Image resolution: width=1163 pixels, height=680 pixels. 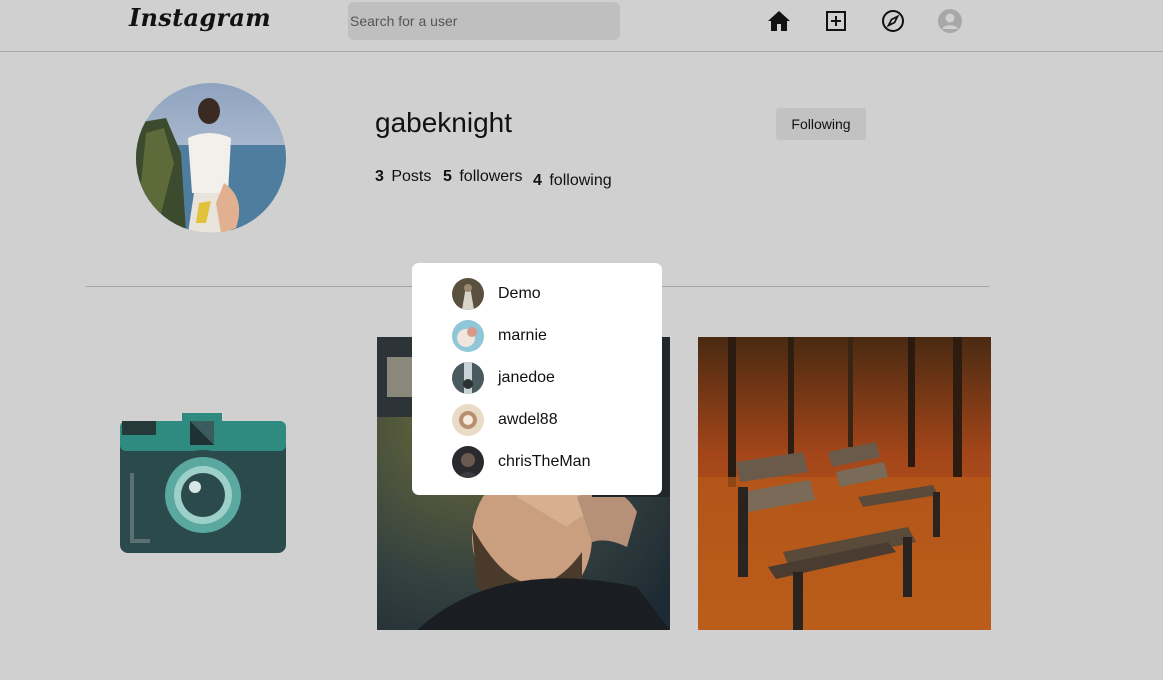 What do you see at coordinates (844, 483) in the screenshot?
I see `post-autumn-bench` at bounding box center [844, 483].